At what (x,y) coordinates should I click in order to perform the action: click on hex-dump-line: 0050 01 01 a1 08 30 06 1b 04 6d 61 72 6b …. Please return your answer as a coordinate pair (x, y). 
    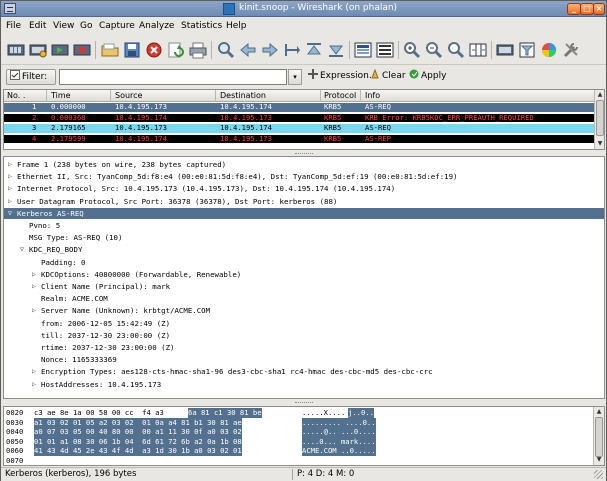
    Looking at the image, I should click on (298, 441).